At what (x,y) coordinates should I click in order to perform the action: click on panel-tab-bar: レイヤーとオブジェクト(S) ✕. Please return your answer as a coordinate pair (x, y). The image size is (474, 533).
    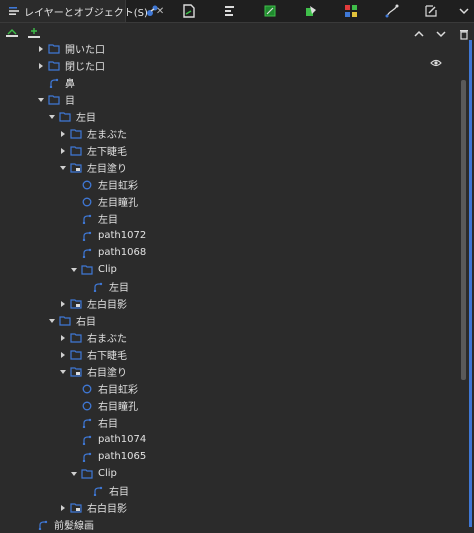
    Looking at the image, I should click on (237, 11).